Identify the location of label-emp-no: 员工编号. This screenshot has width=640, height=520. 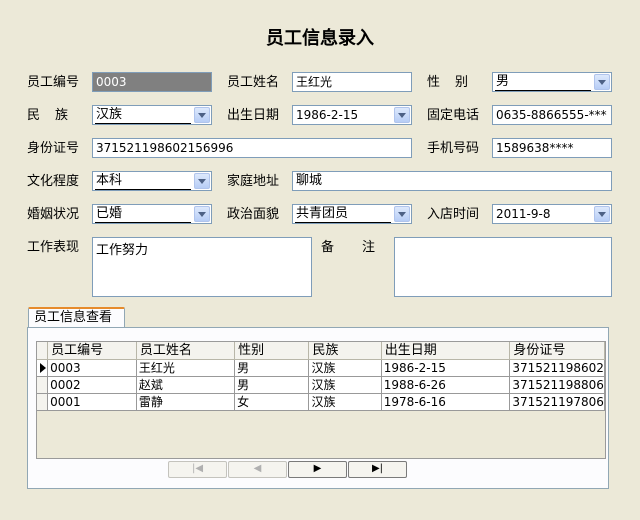
(53, 82).